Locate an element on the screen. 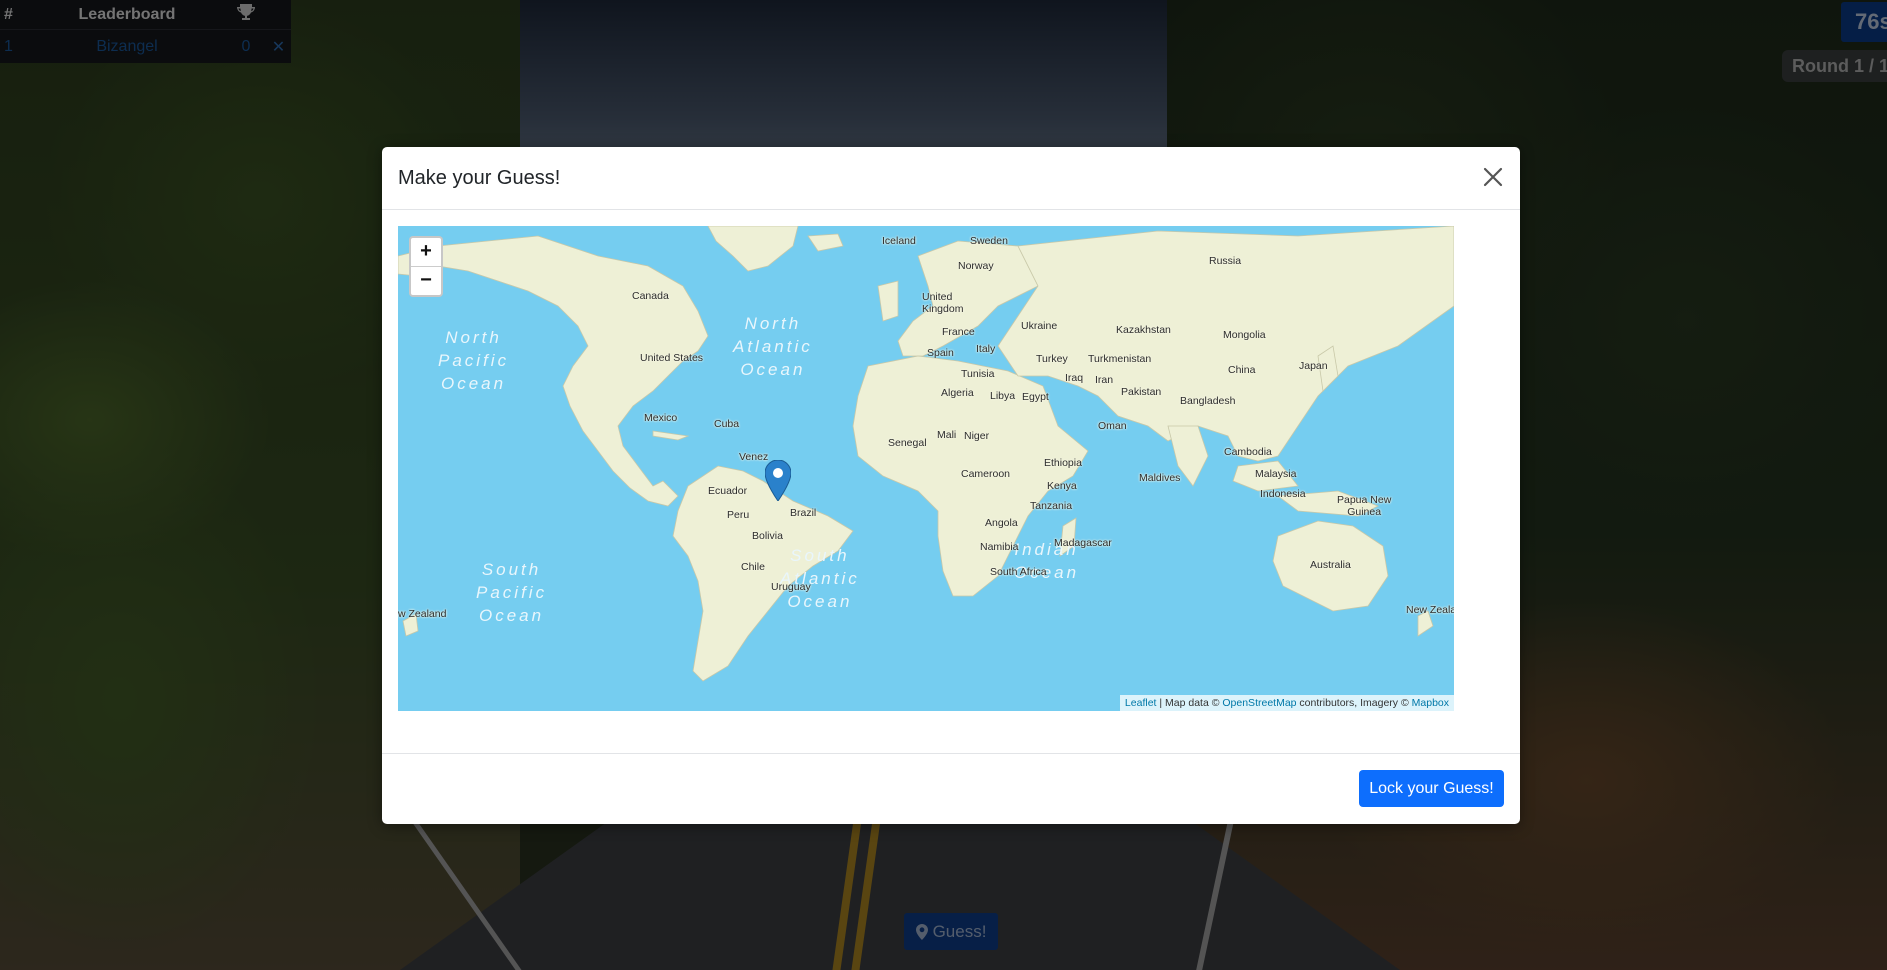 This screenshot has width=1887, height=970. country-label: Peru is located at coordinates (738, 515).